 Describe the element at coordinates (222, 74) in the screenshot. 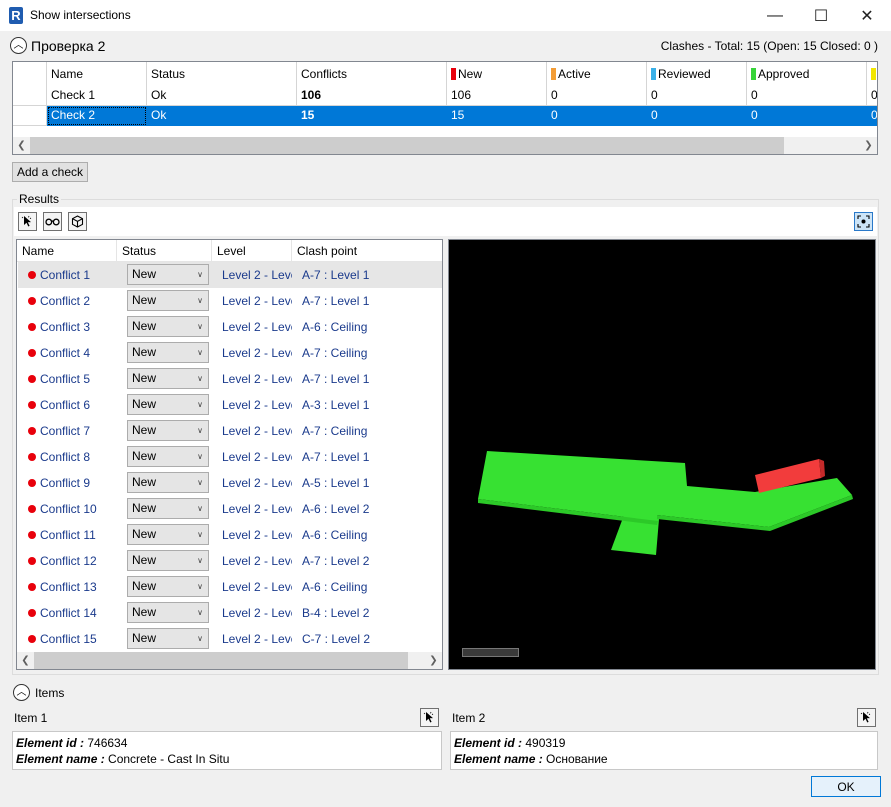

I see `col-header-status: Status` at that location.